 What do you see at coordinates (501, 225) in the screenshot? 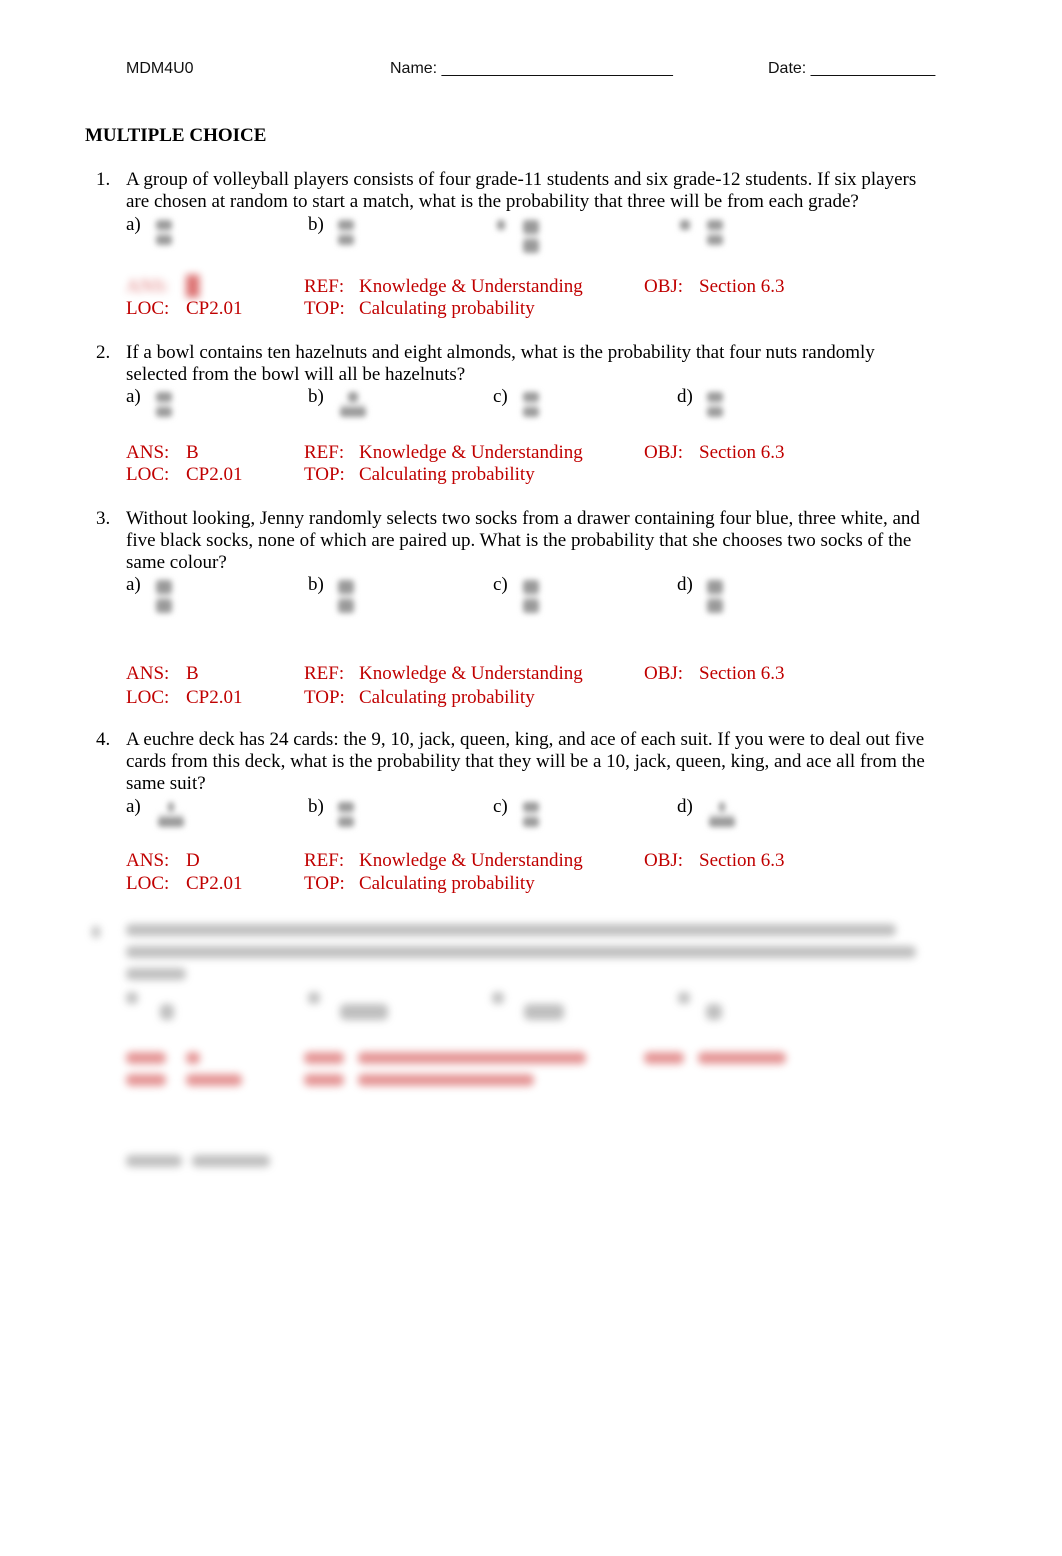
I see `blurred-option-label` at bounding box center [501, 225].